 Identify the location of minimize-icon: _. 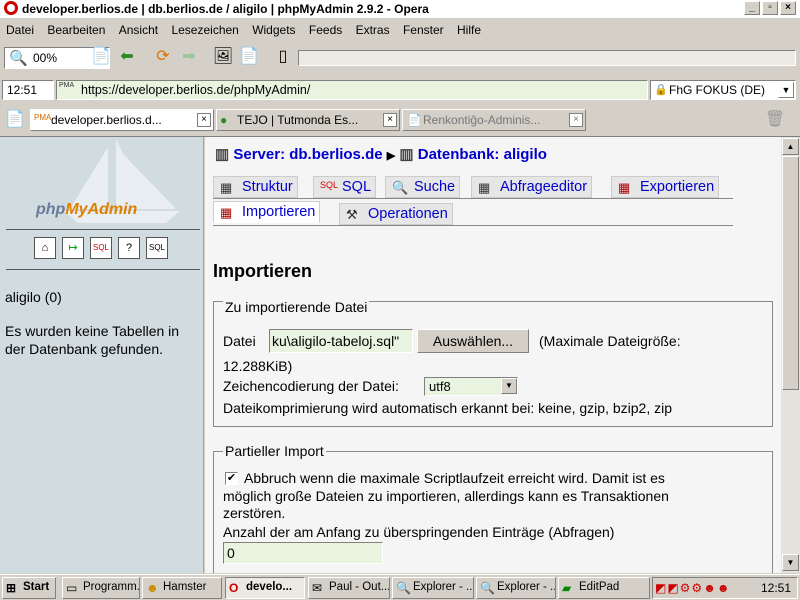
(752, 8).